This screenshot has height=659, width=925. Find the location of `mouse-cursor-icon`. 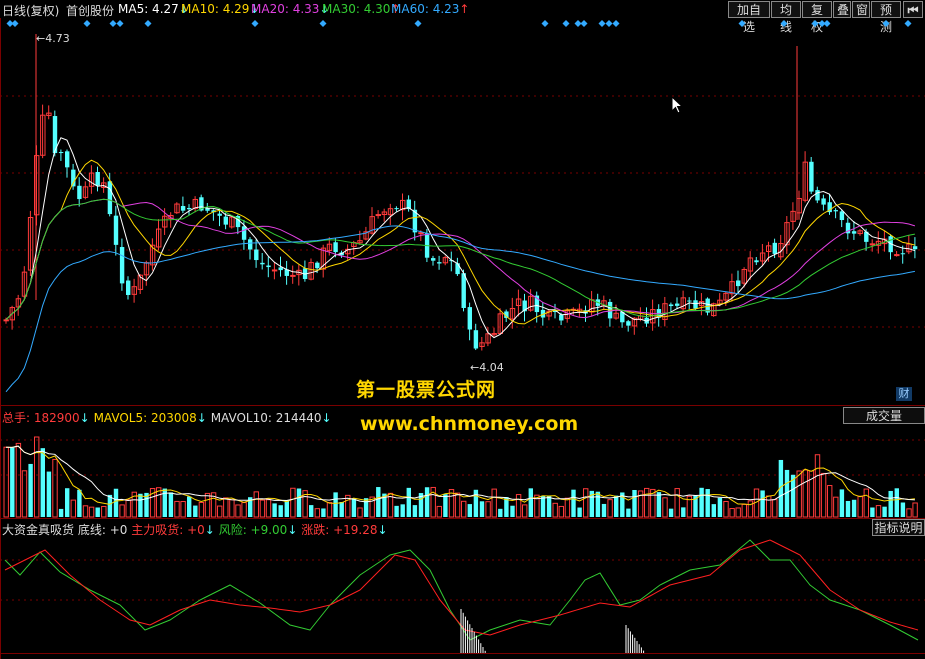

mouse-cursor-icon is located at coordinates (677, 105).